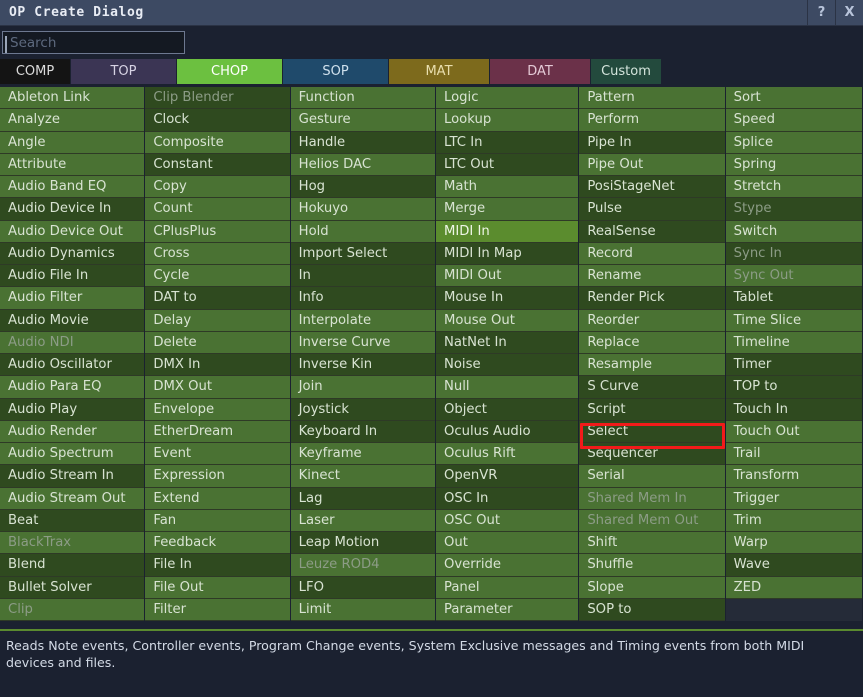  What do you see at coordinates (72, 142) in the screenshot?
I see `operator-item: Angle` at bounding box center [72, 142].